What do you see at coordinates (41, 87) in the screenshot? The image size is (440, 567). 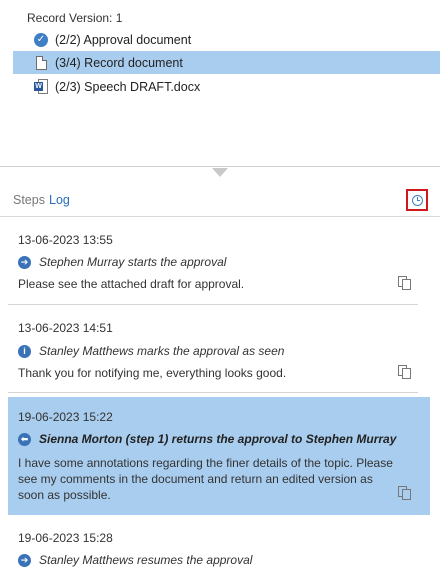 I see `word-doc-icon: W` at bounding box center [41, 87].